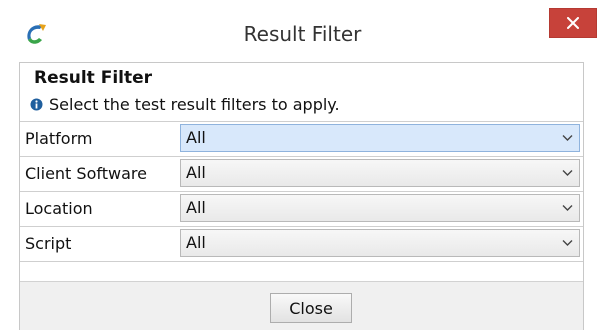 The height and width of the screenshot is (334, 605). I want to click on info-text: Select the test result filters to apply., so click(194, 104).